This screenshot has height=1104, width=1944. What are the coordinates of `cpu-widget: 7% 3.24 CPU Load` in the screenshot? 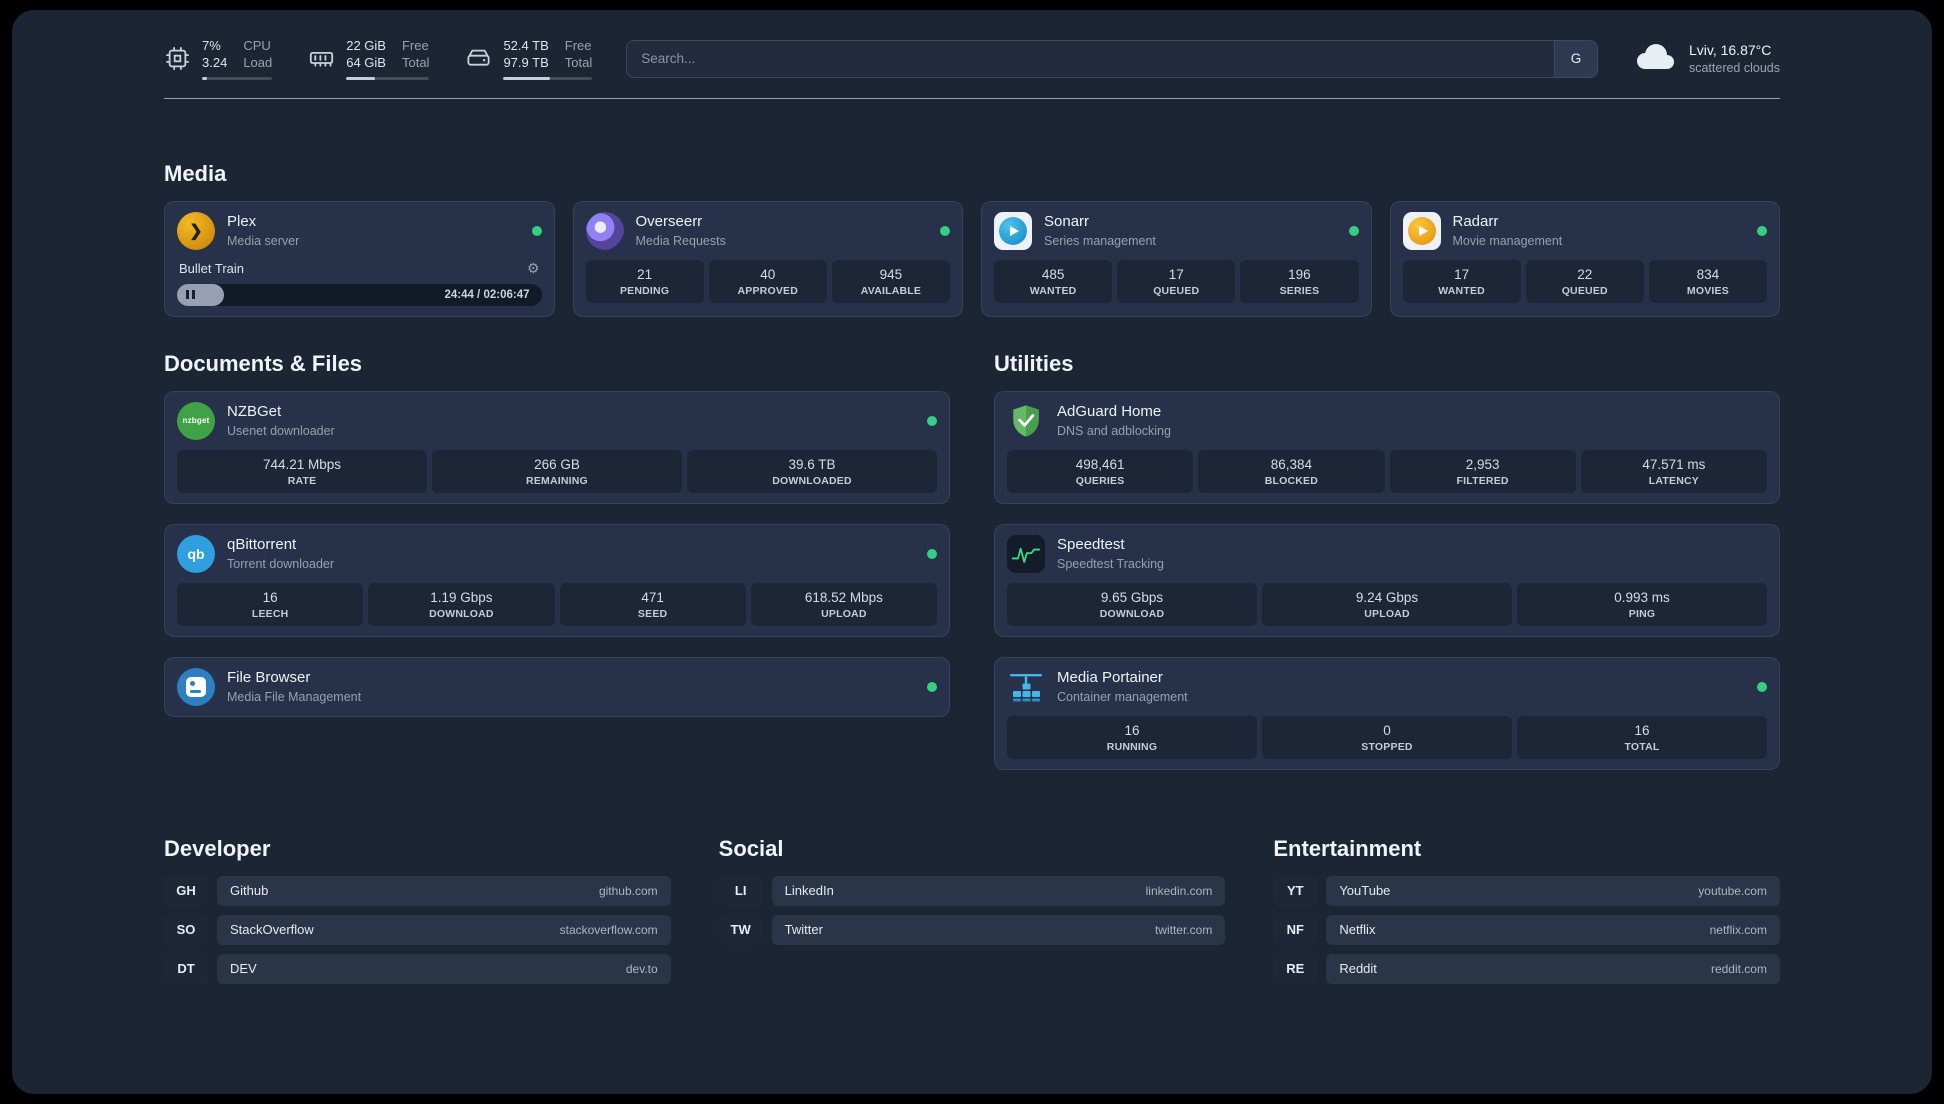 It's located at (218, 59).